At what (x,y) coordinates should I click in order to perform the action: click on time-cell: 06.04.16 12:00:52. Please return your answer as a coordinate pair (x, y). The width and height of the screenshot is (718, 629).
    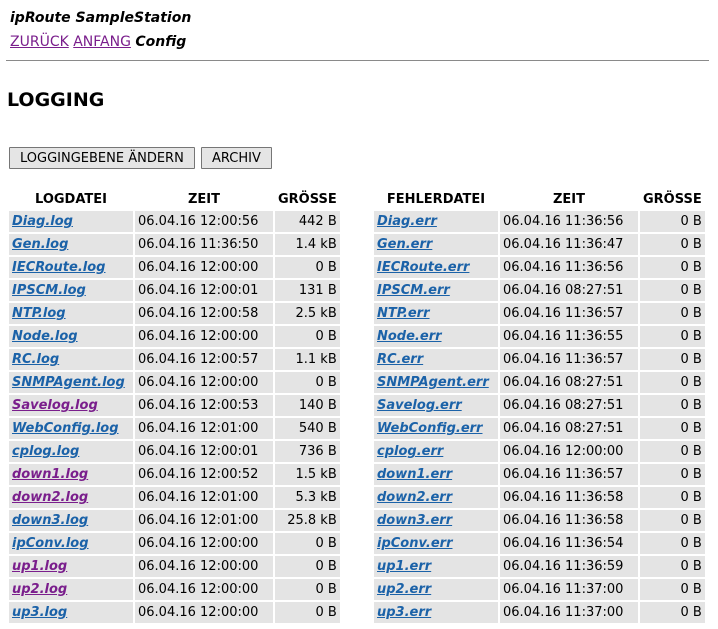
    Looking at the image, I should click on (204, 474).